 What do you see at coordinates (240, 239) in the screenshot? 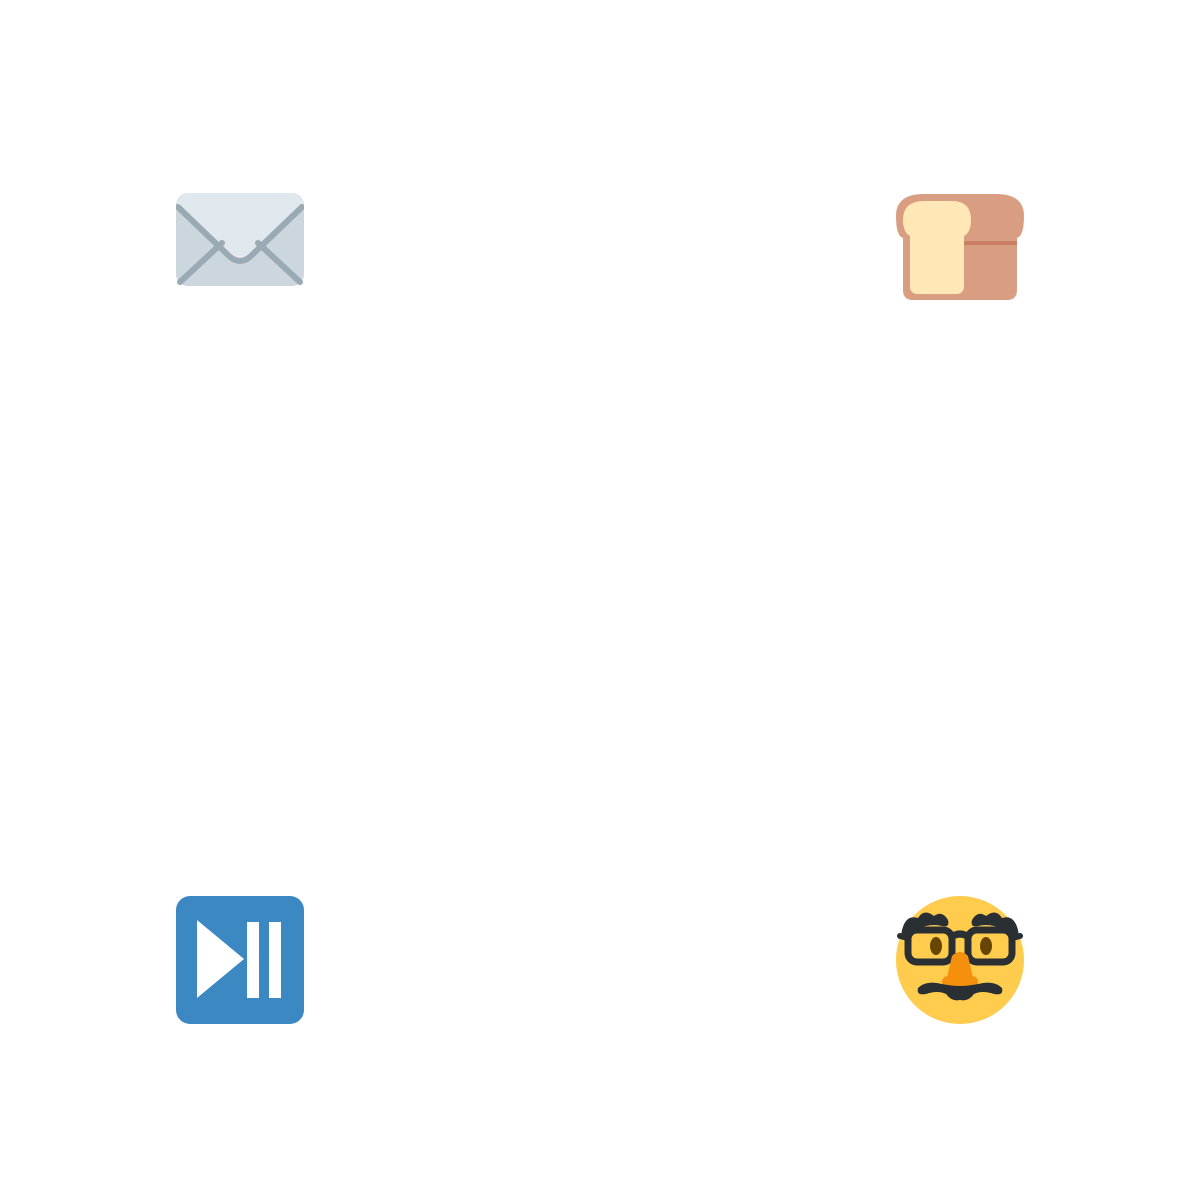
I see `envelope-icon` at bounding box center [240, 239].